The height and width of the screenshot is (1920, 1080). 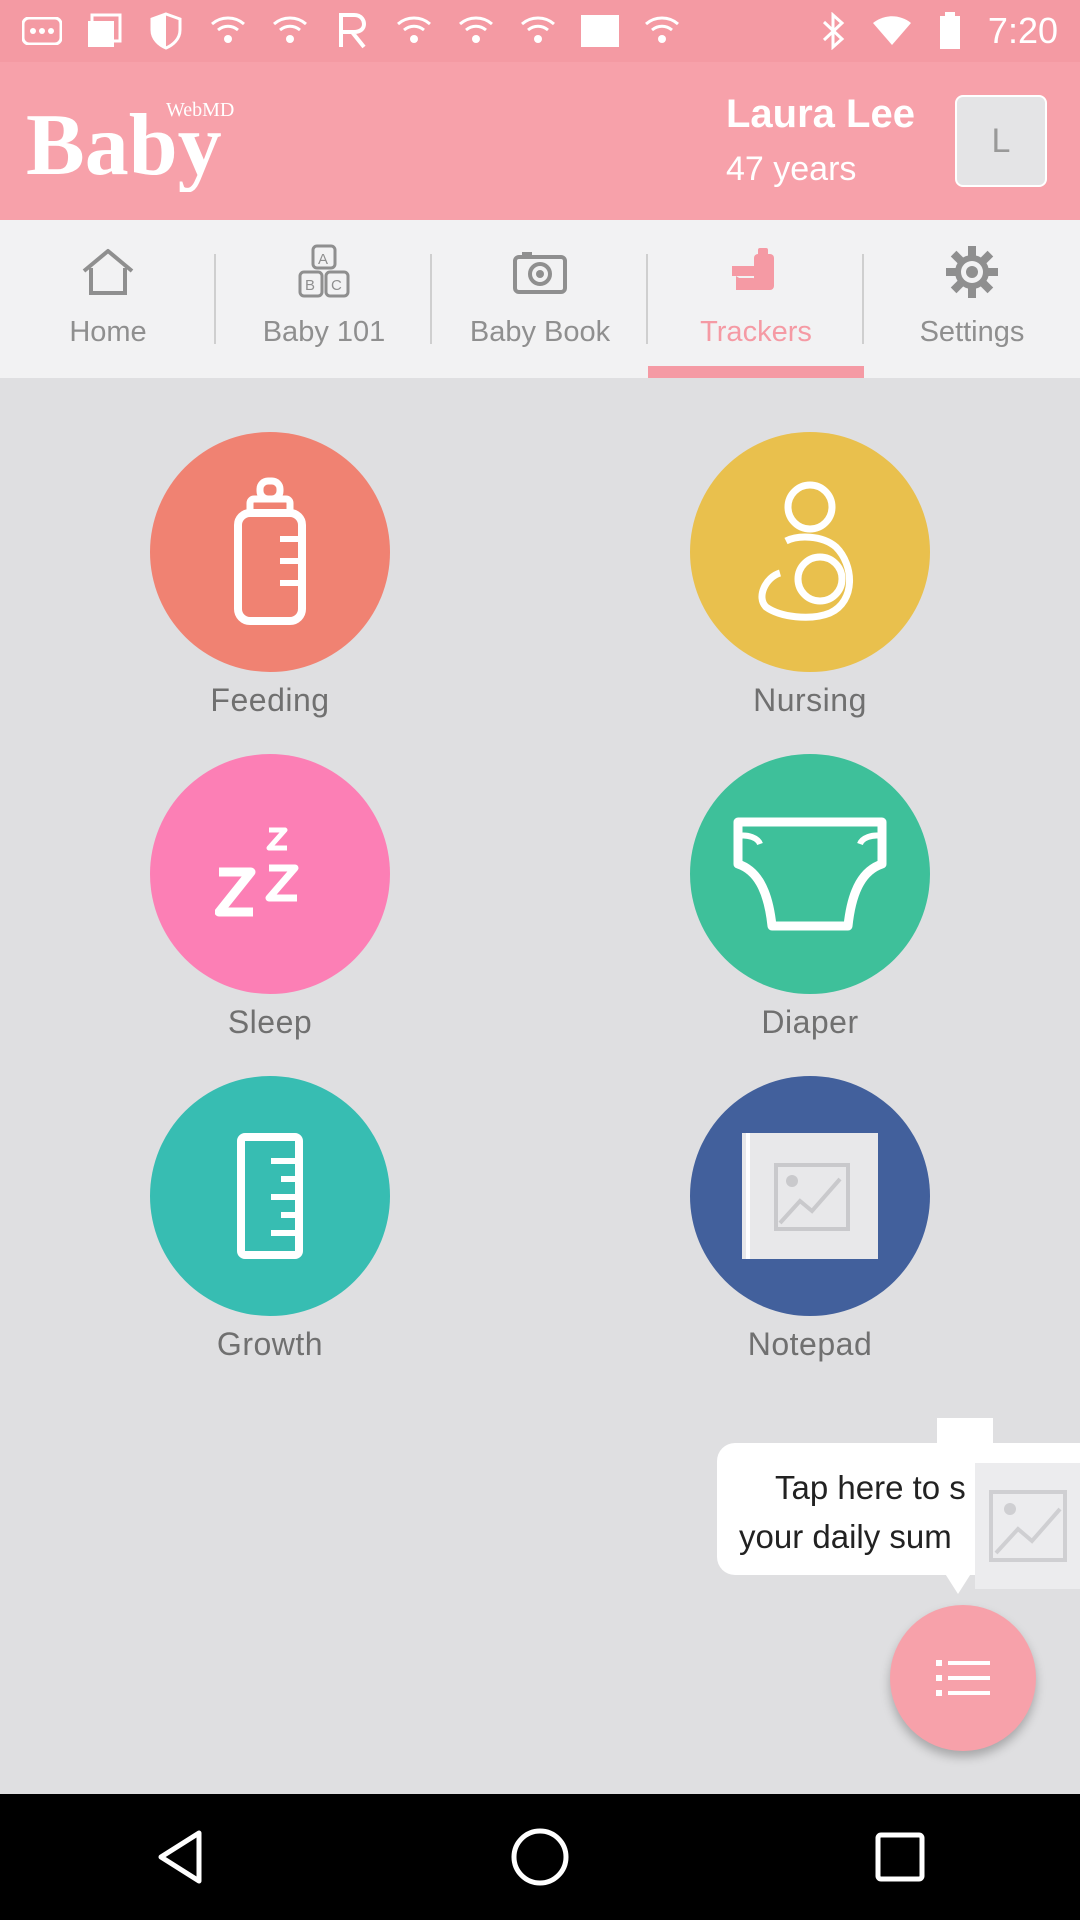 I want to click on back-button, so click(x=180, y=1857).